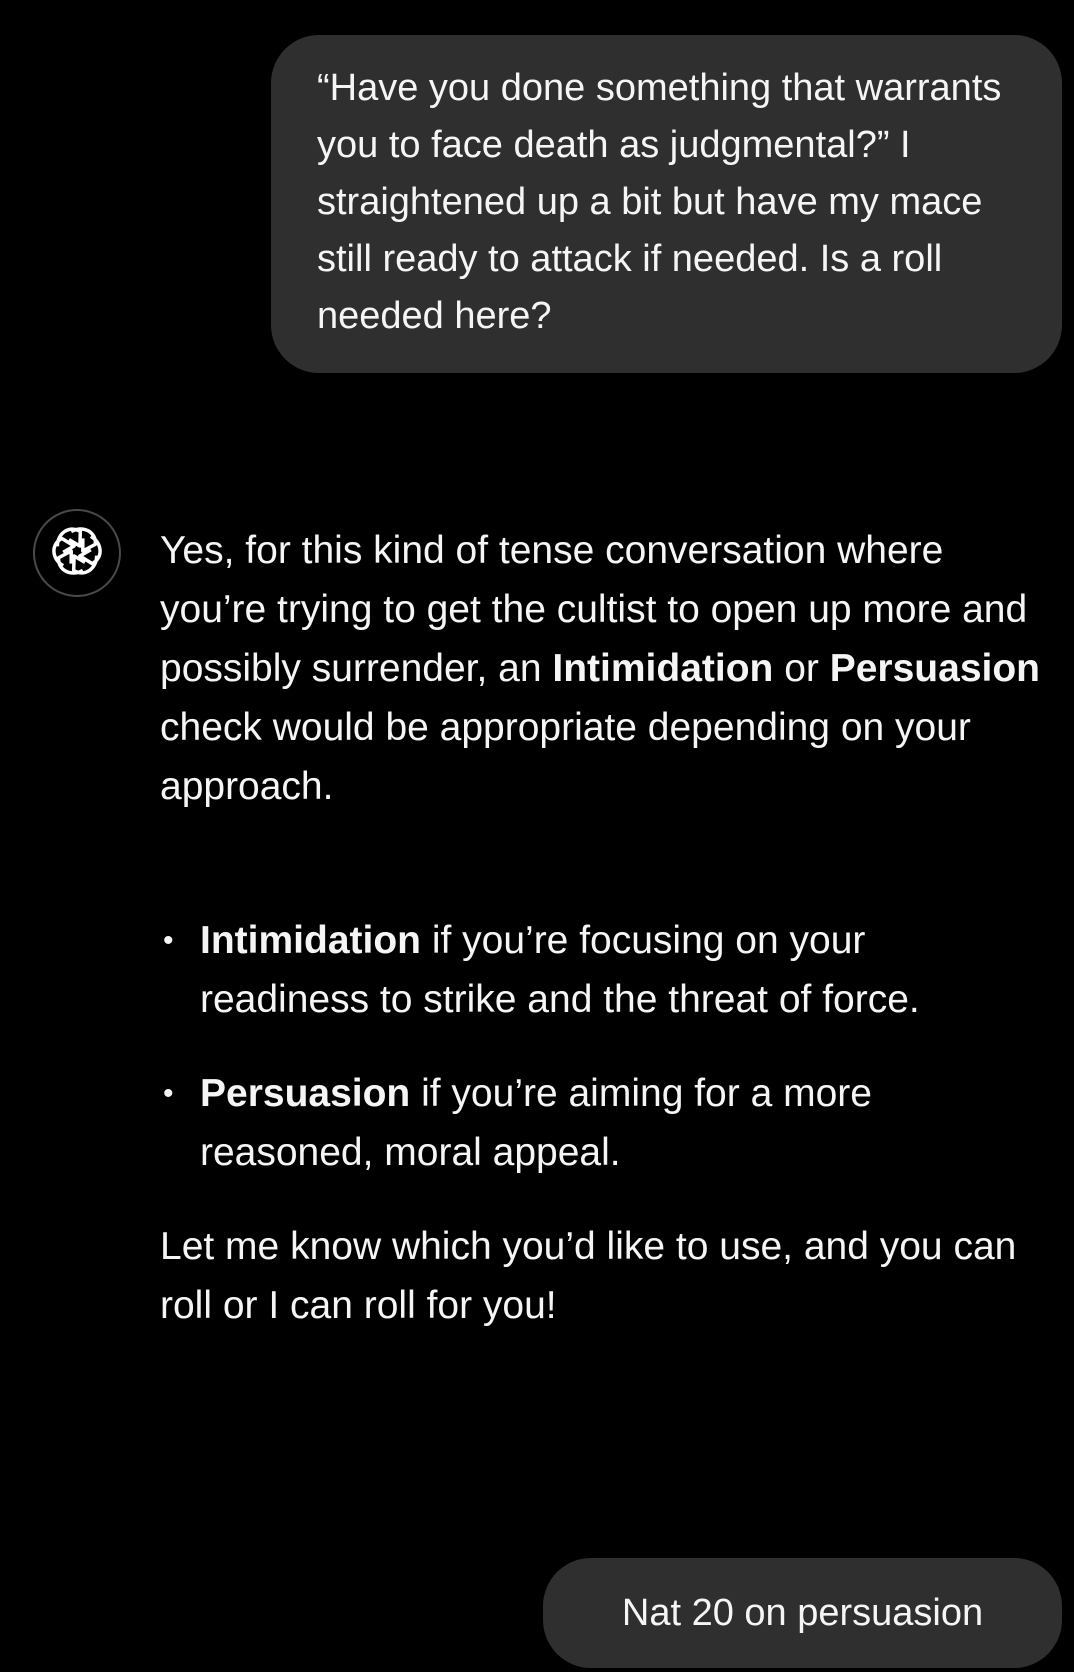  I want to click on assistant-avatar, so click(77, 553).